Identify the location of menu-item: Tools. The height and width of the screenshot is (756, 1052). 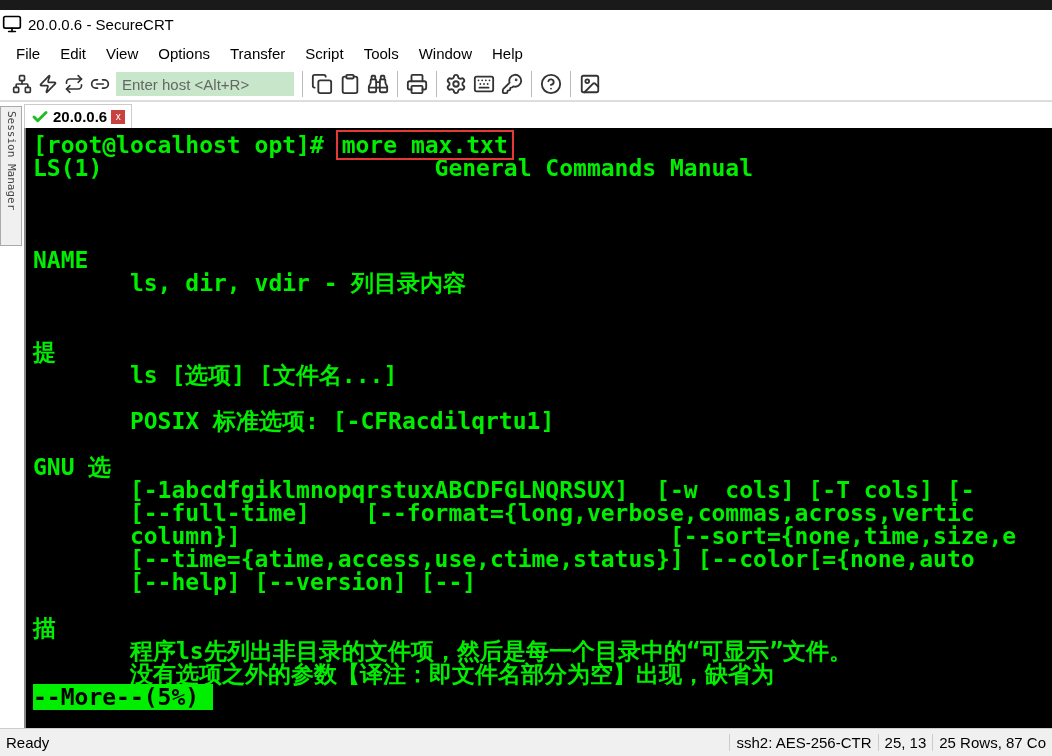
(381, 53).